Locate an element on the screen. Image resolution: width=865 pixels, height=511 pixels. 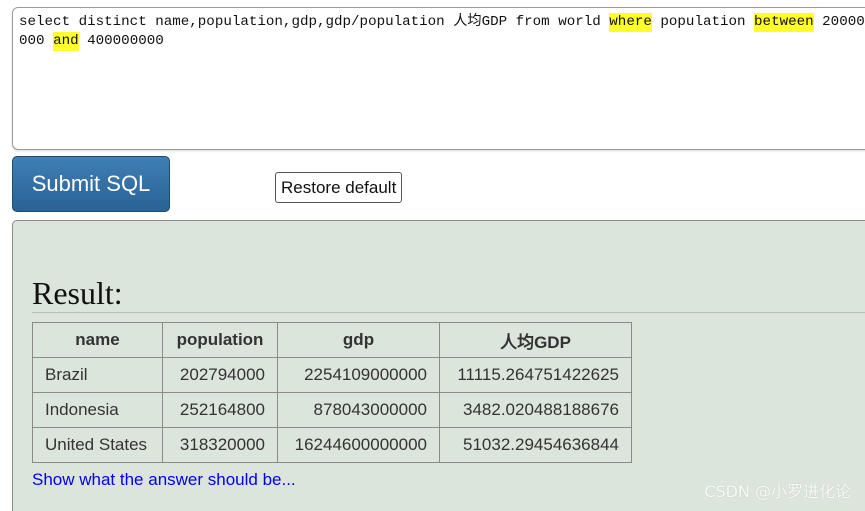
column-header-name: name is located at coordinates (97, 340).